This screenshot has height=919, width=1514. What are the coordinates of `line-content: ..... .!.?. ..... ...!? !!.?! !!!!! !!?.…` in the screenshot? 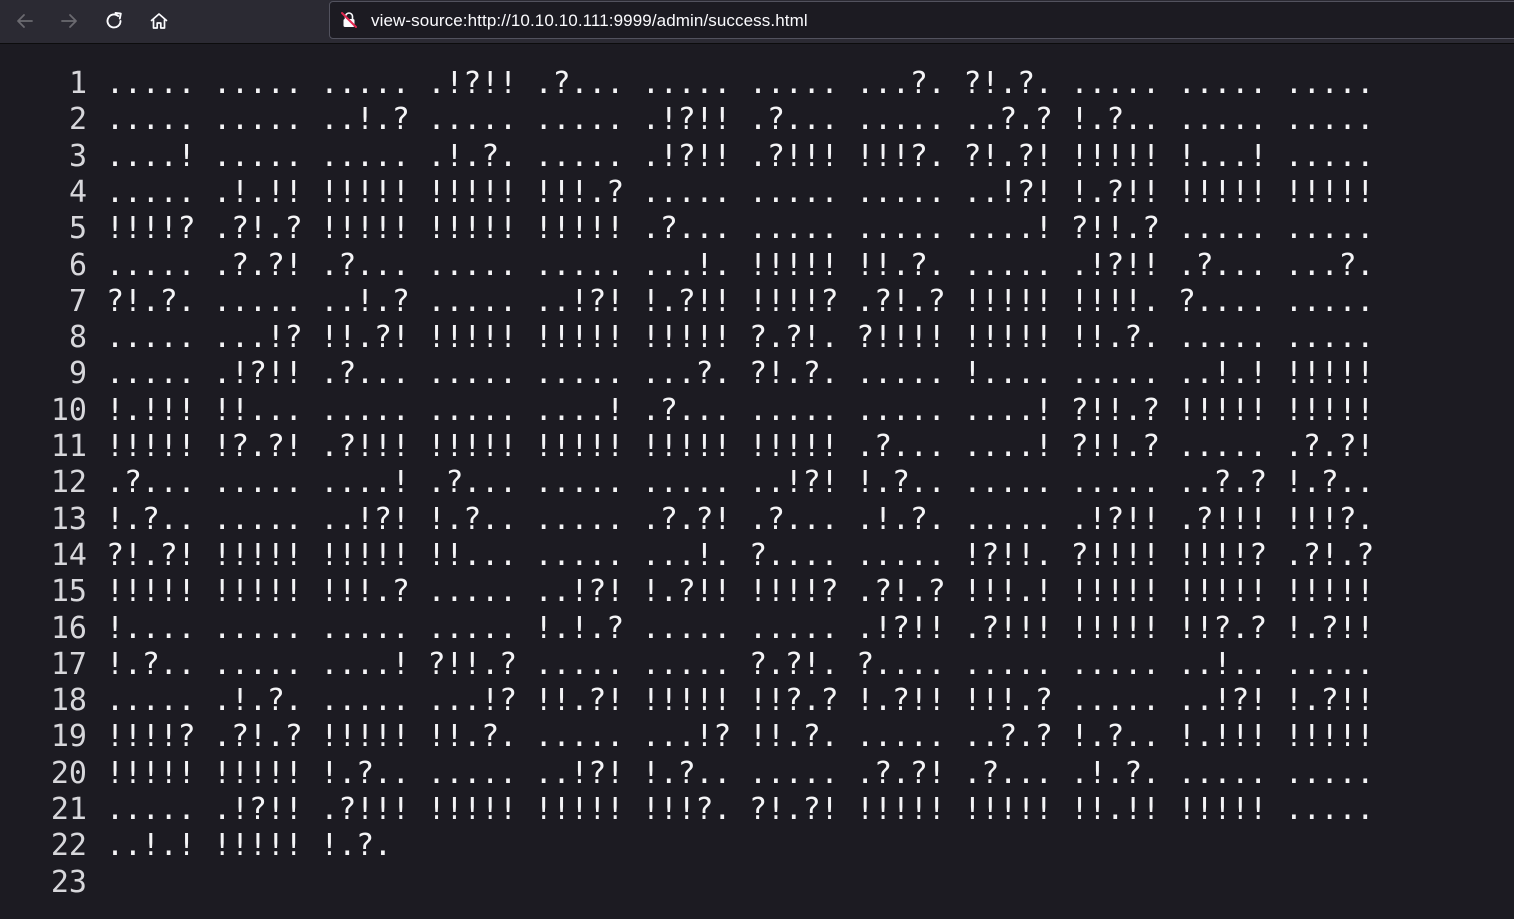 It's located at (740, 701).